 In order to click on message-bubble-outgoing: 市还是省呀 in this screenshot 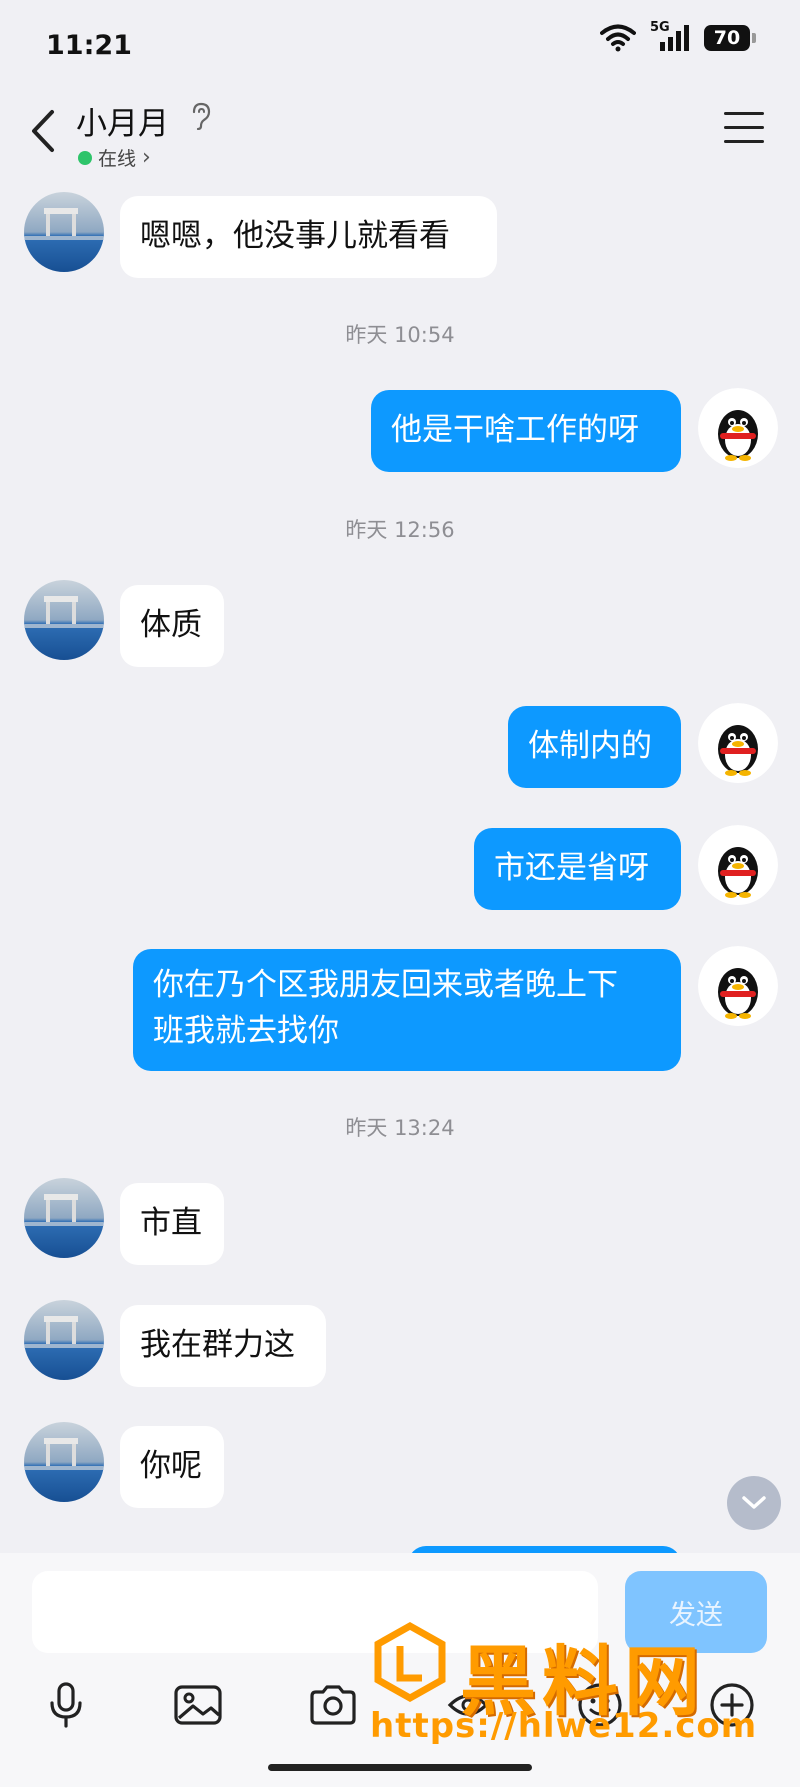, I will do `click(577, 869)`.